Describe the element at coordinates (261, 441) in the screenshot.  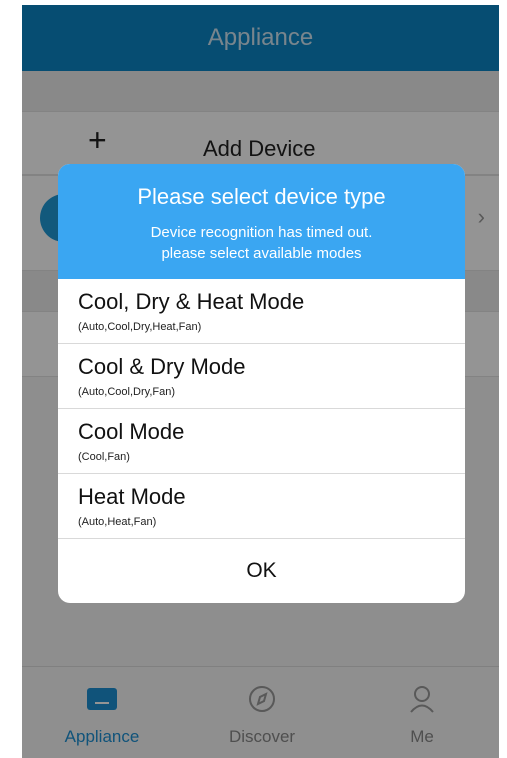
I see `mode-option-cool: Cool Mode (Cool,Fan)` at that location.